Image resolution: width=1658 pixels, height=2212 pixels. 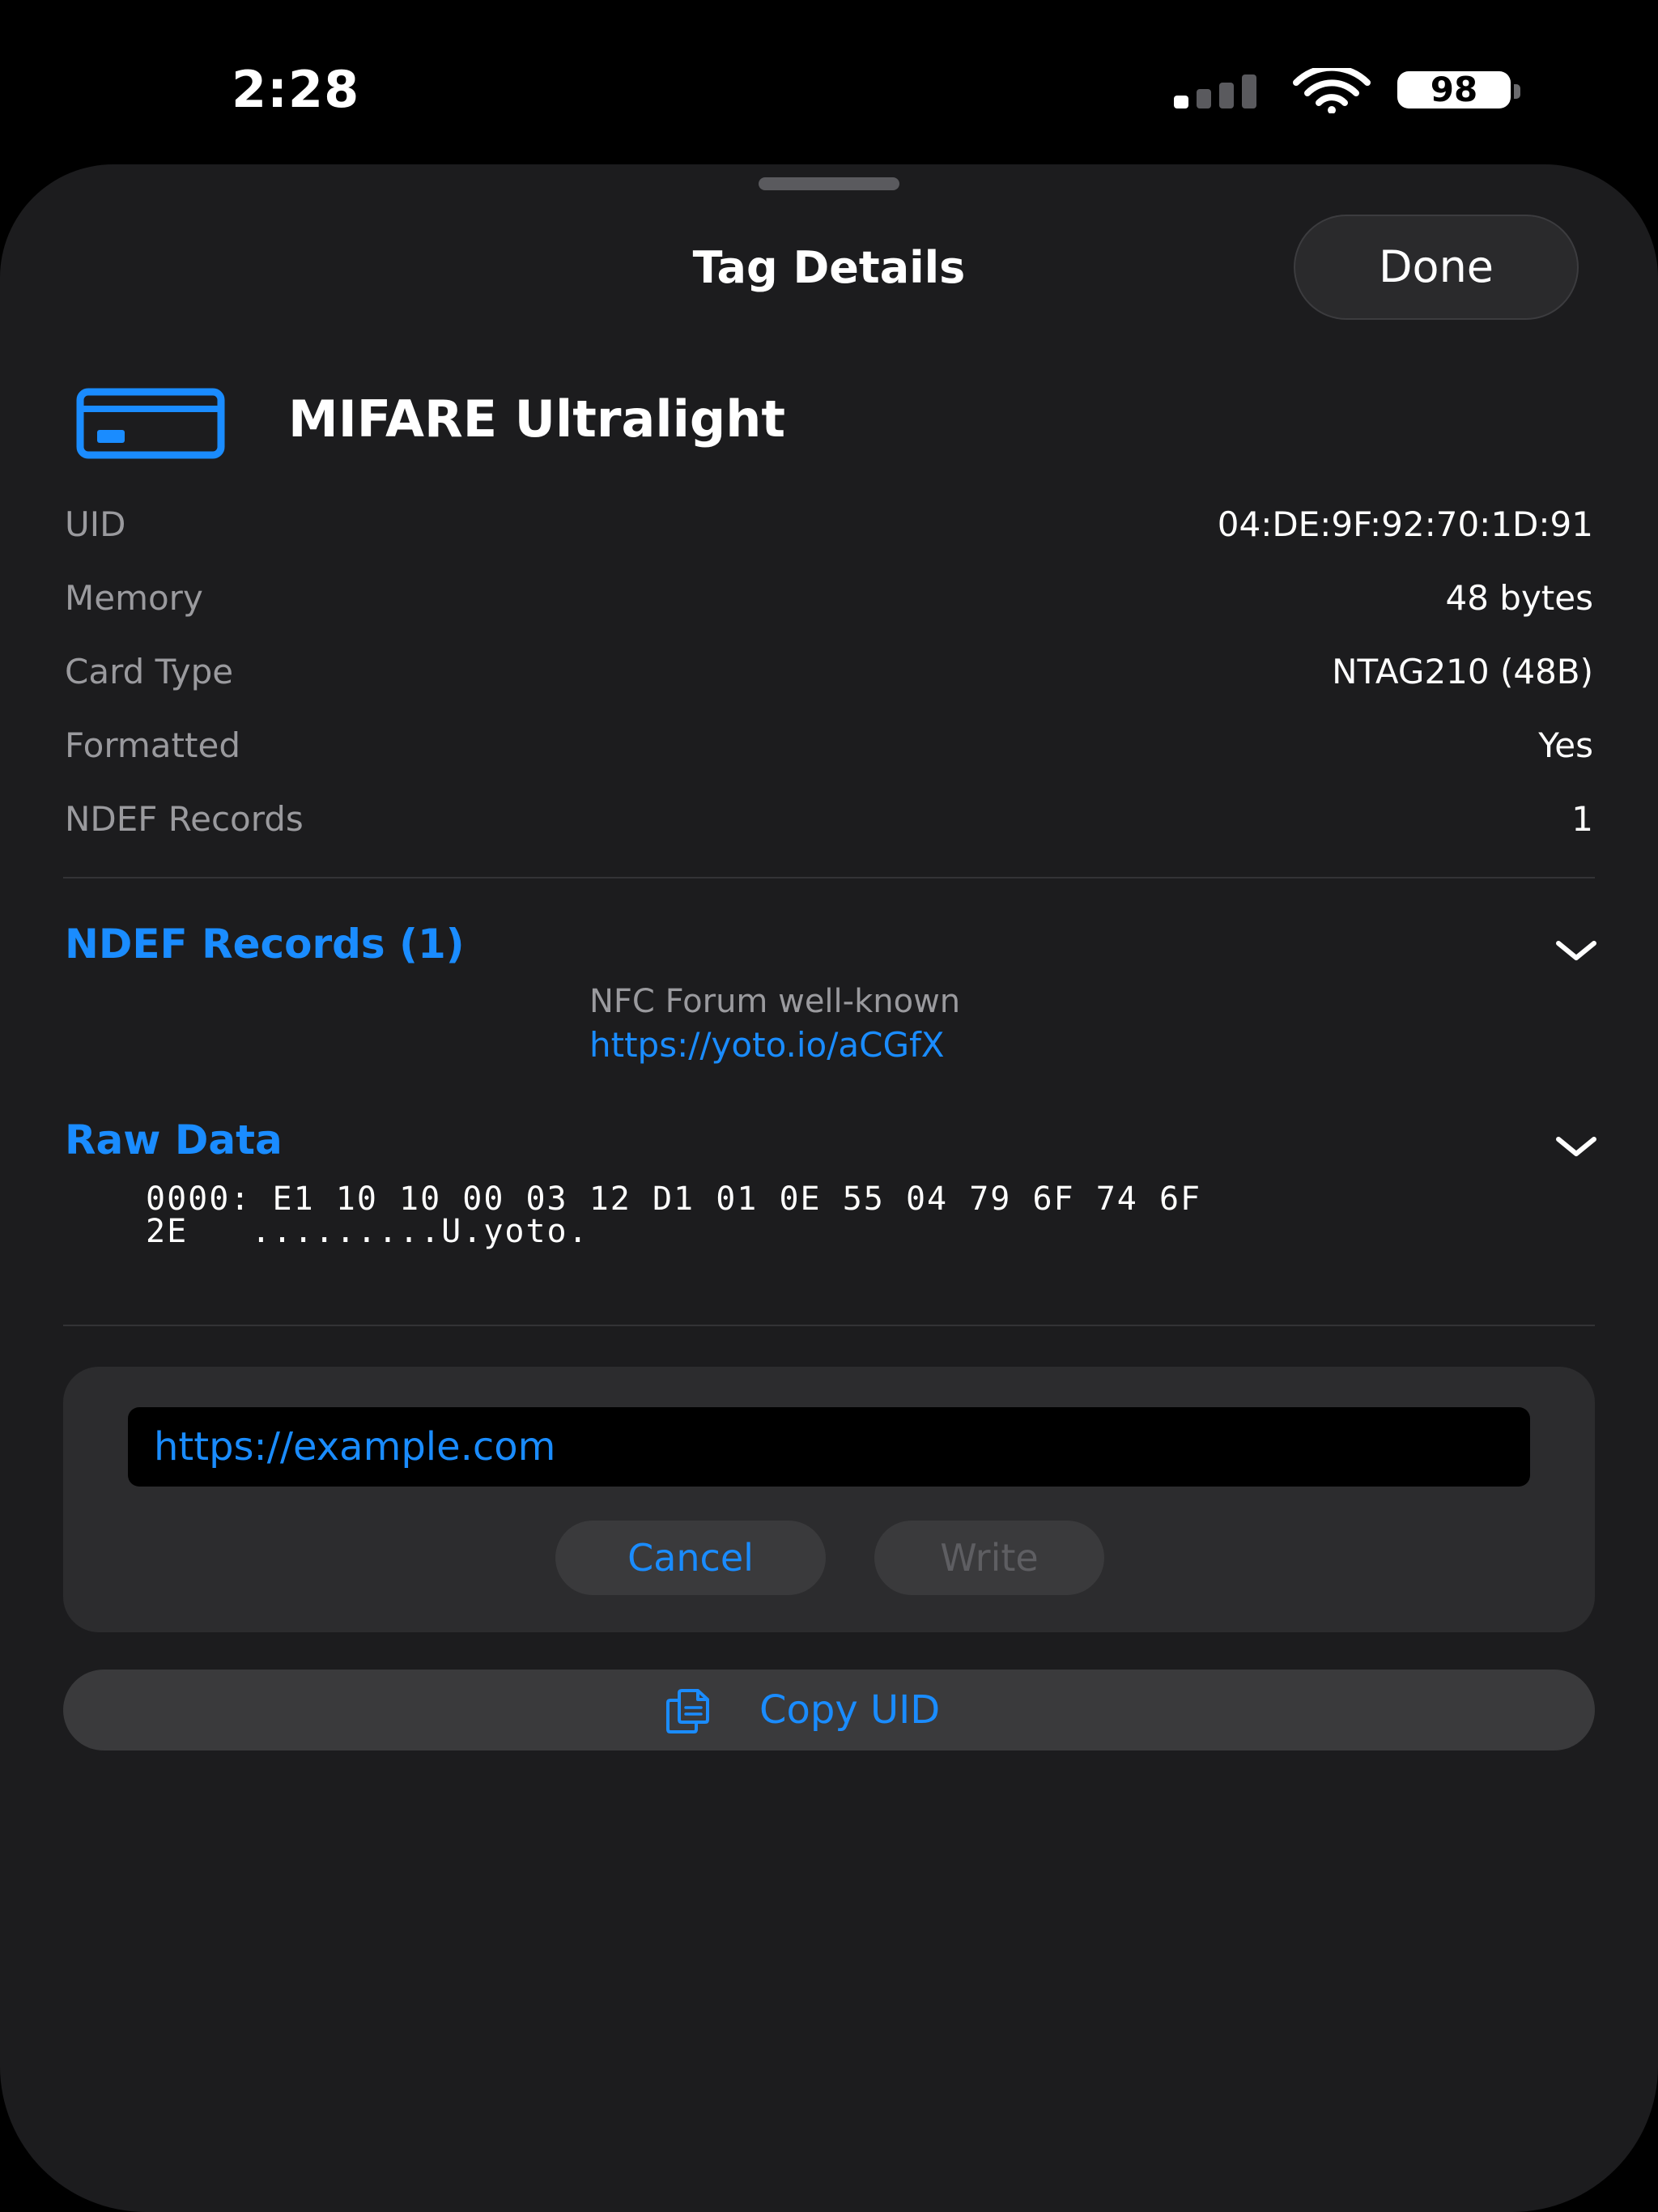 I want to click on detail-label: UID, so click(x=95, y=524).